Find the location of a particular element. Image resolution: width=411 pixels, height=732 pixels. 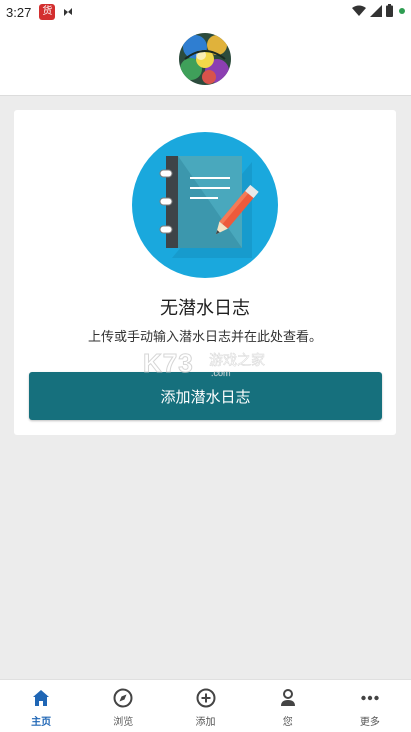

nav-label-home: 主页 is located at coordinates (41, 722).